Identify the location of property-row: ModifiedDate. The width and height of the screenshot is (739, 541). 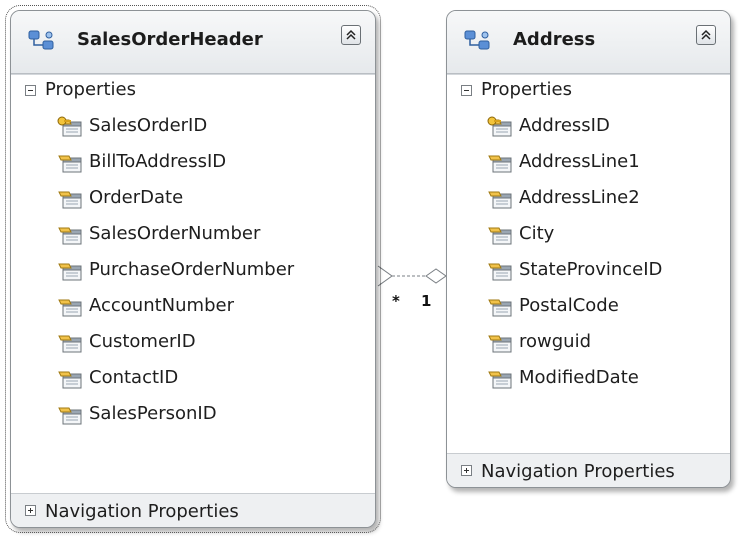
(588, 379).